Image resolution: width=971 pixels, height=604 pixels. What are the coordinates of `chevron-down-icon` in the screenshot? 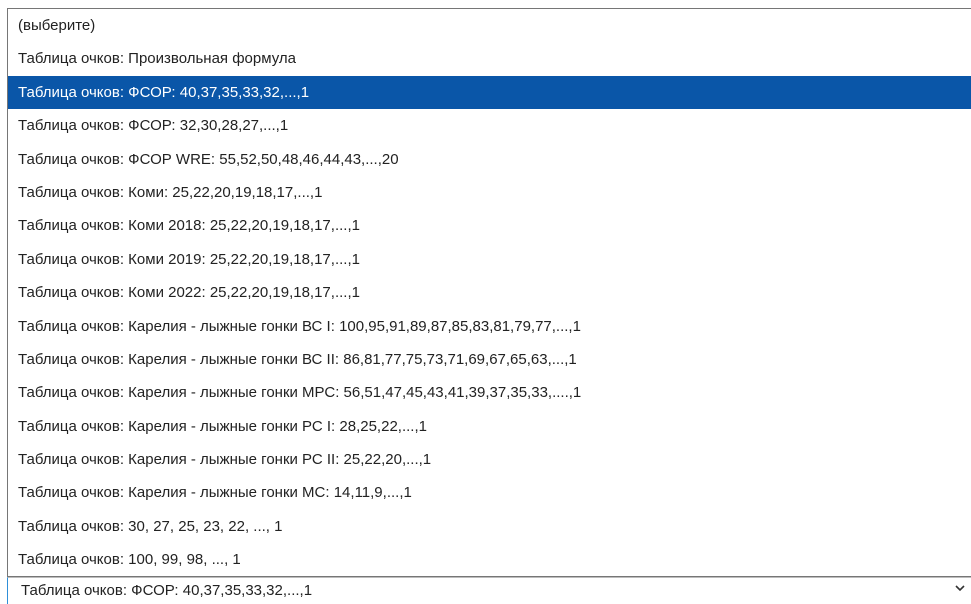 It's located at (960, 588).